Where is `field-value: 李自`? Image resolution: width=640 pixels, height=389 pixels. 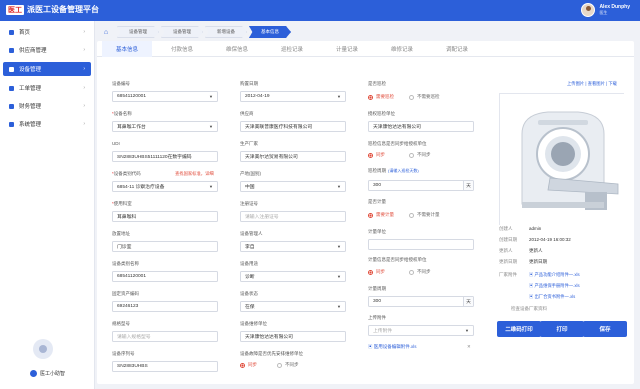
field-value: 李自 is located at coordinates (250, 247).